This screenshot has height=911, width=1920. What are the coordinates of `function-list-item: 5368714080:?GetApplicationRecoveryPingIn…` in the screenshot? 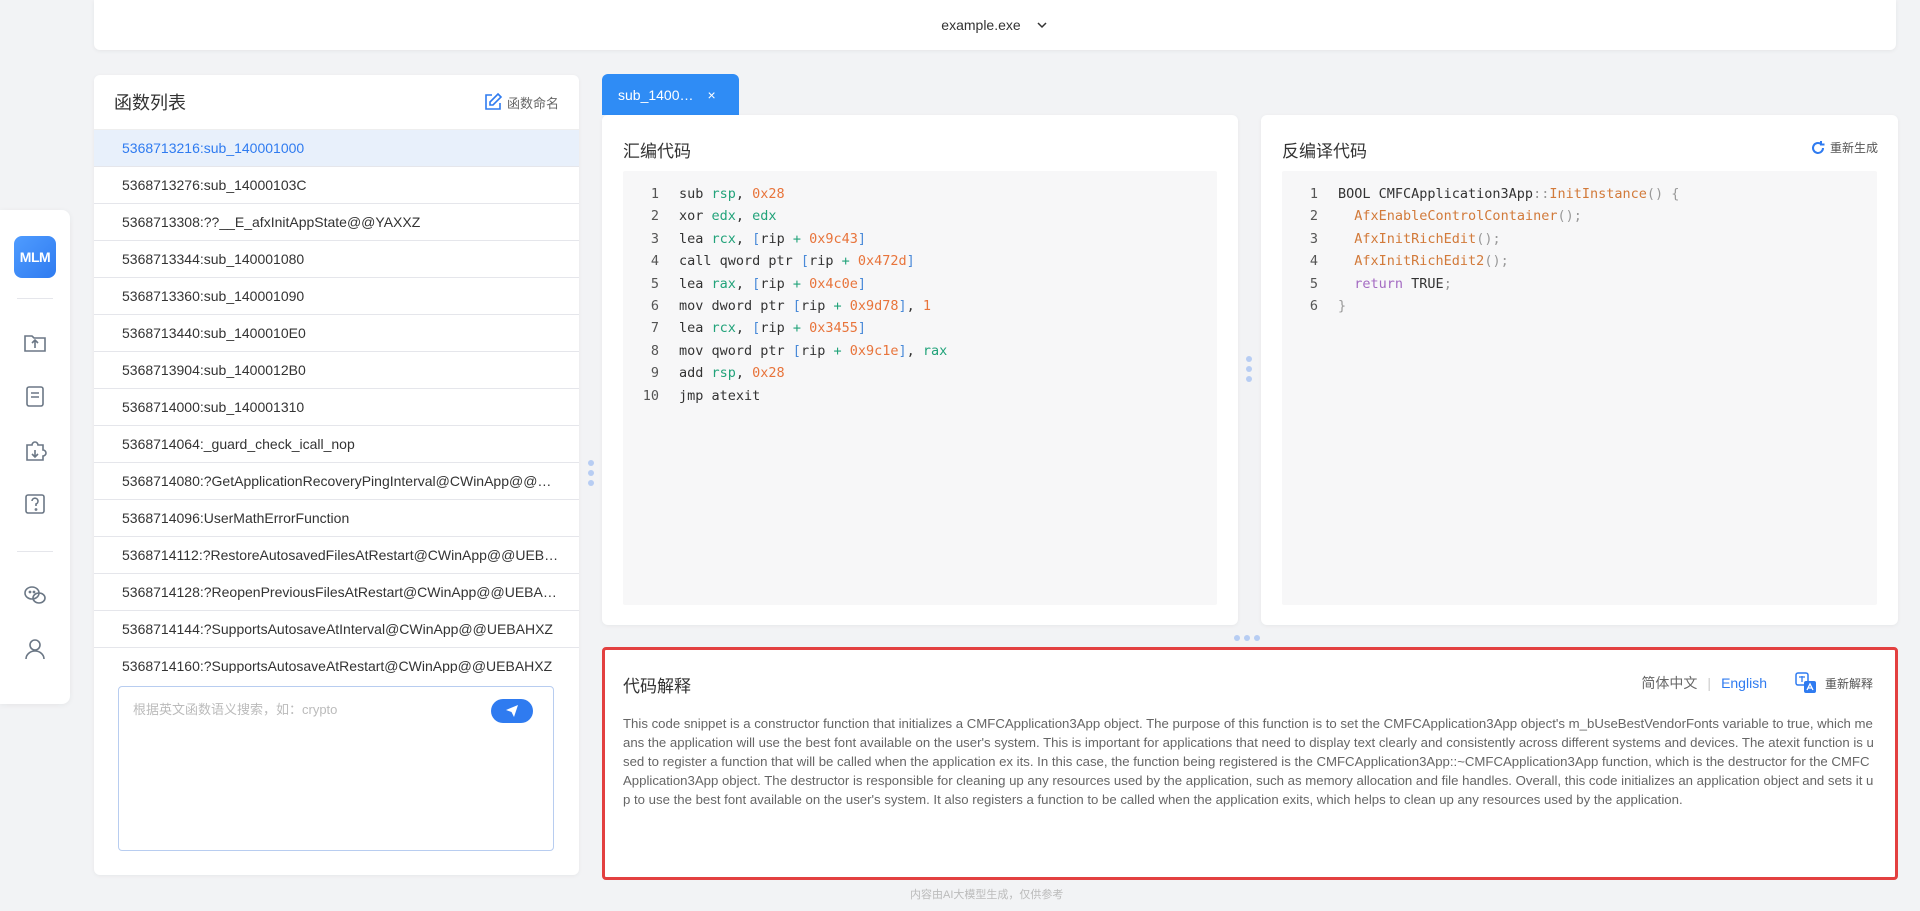 It's located at (336, 481).